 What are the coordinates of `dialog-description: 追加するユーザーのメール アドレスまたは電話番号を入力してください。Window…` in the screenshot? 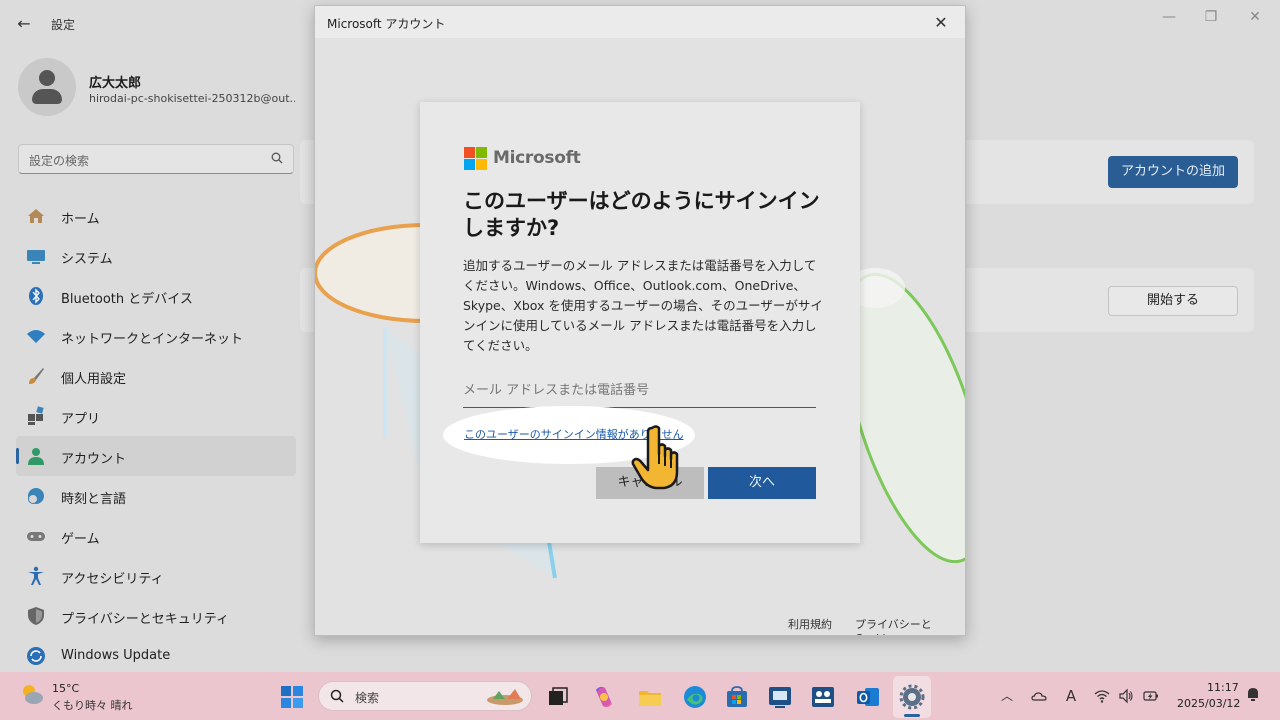 It's located at (643, 305).